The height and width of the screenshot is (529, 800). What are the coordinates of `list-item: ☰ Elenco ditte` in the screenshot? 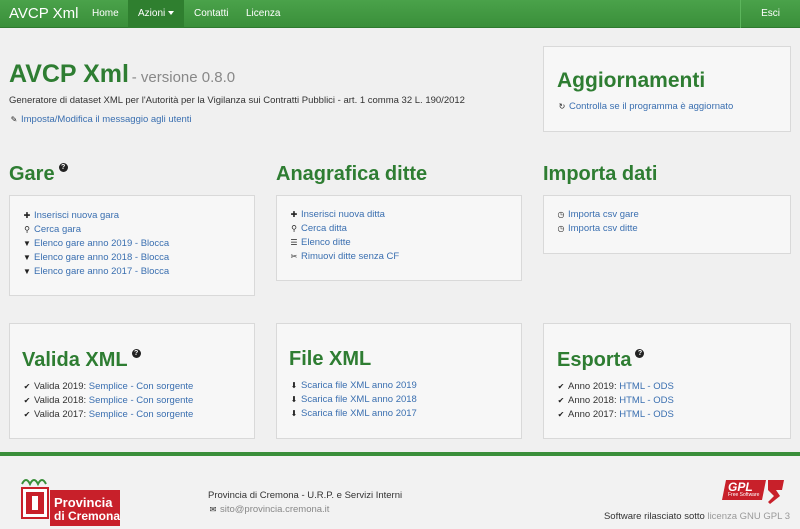 It's located at (320, 242).